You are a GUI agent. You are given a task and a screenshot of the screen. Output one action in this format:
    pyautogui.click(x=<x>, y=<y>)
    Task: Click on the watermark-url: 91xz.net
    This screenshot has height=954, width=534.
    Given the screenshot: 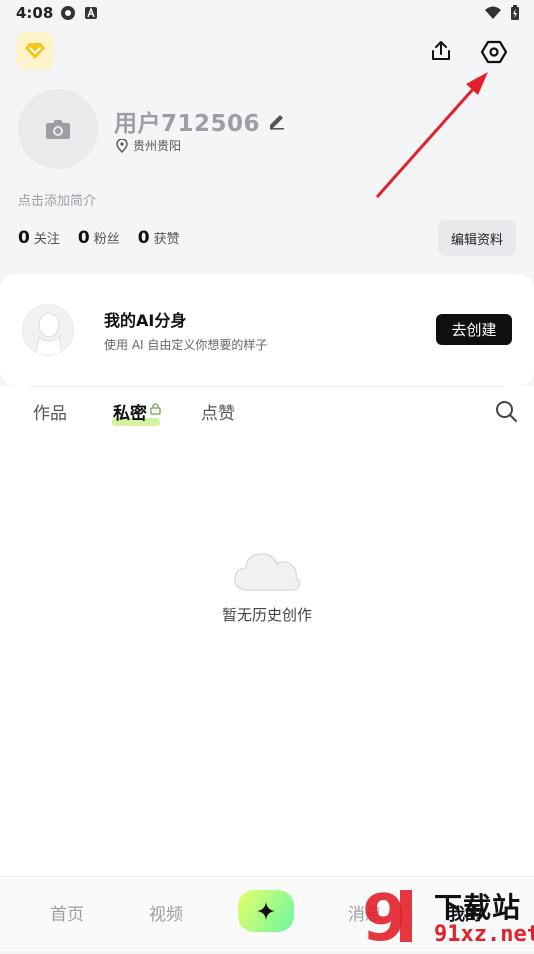 What is the action you would take?
    pyautogui.click(x=484, y=934)
    